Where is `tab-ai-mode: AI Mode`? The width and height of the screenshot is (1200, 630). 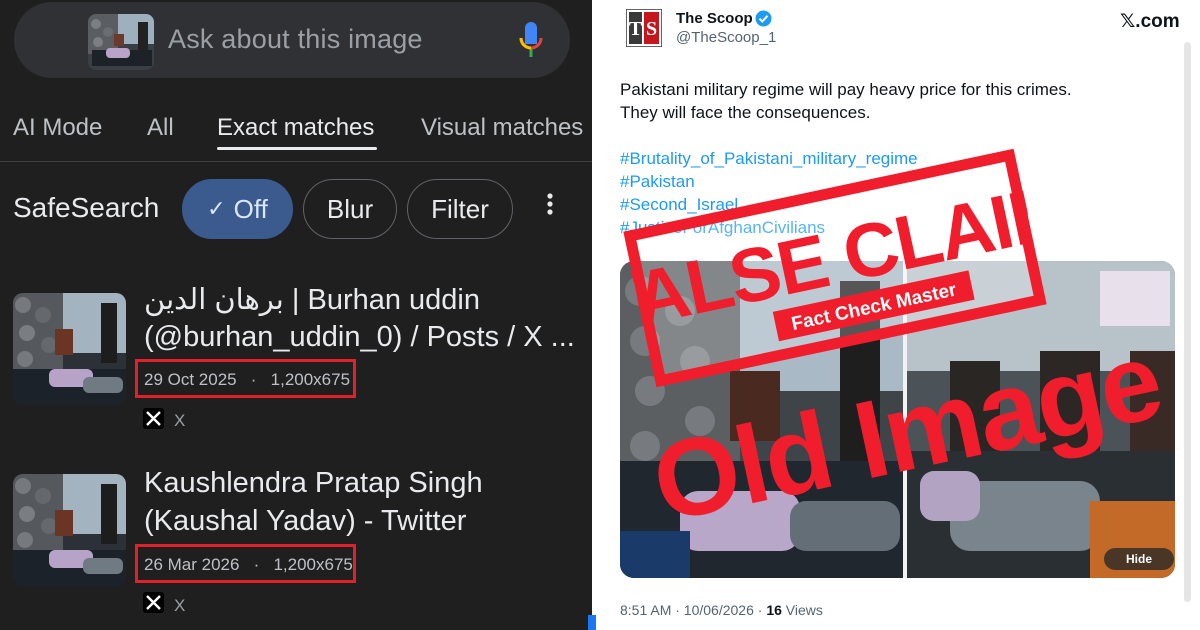
tab-ai-mode: AI Mode is located at coordinates (57, 128).